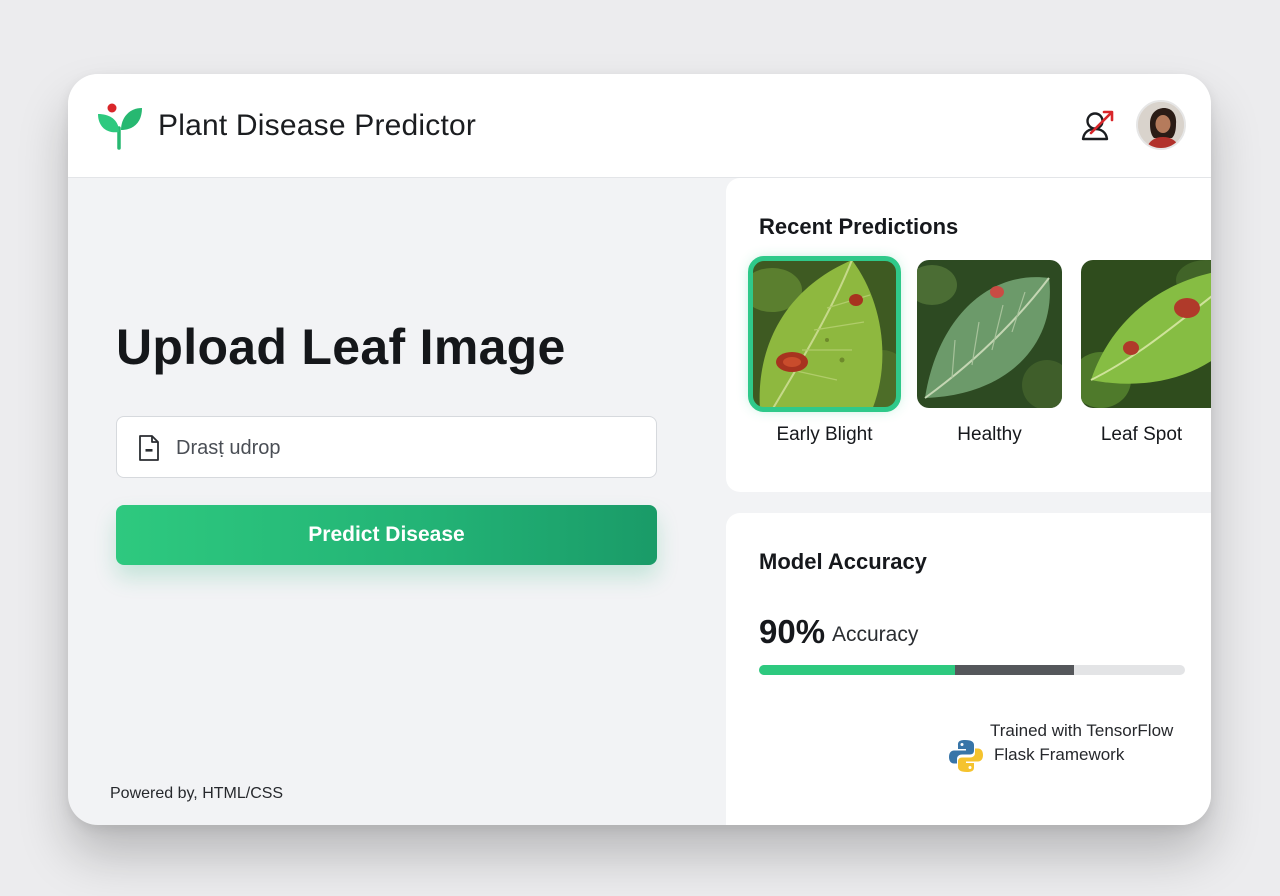 Image resolution: width=1280 pixels, height=896 pixels. I want to click on powered-by-text: Powered by, HTML/CSS, so click(197, 793).